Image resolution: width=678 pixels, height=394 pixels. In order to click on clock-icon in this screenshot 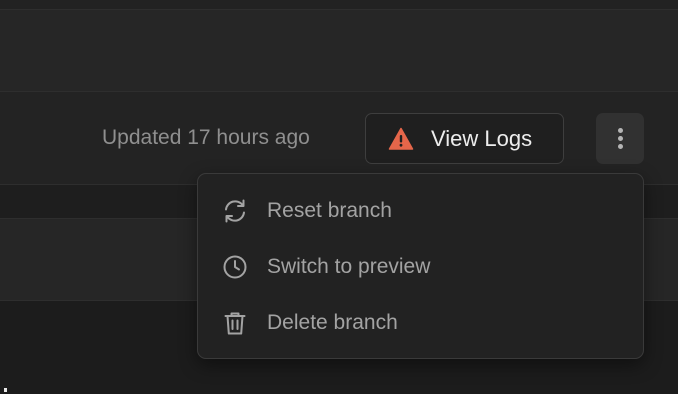, I will do `click(235, 267)`.